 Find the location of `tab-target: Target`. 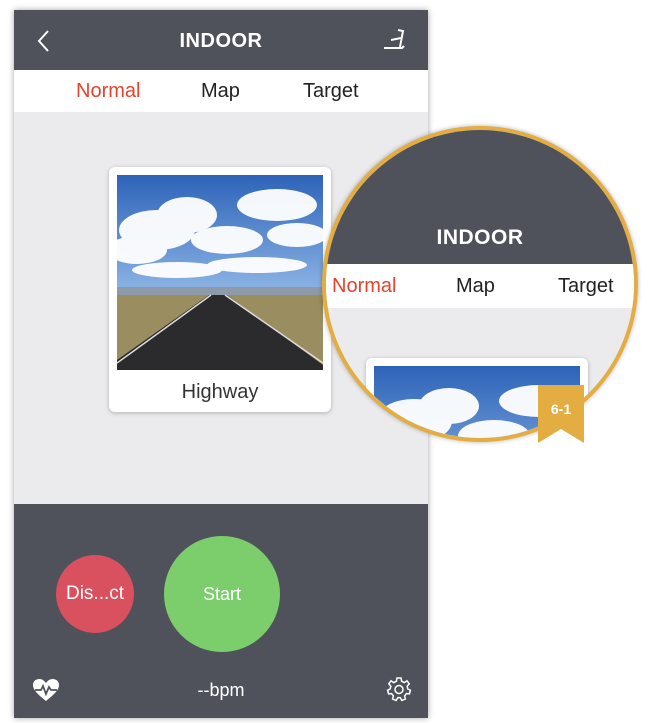

tab-target: Target is located at coordinates (331, 91).